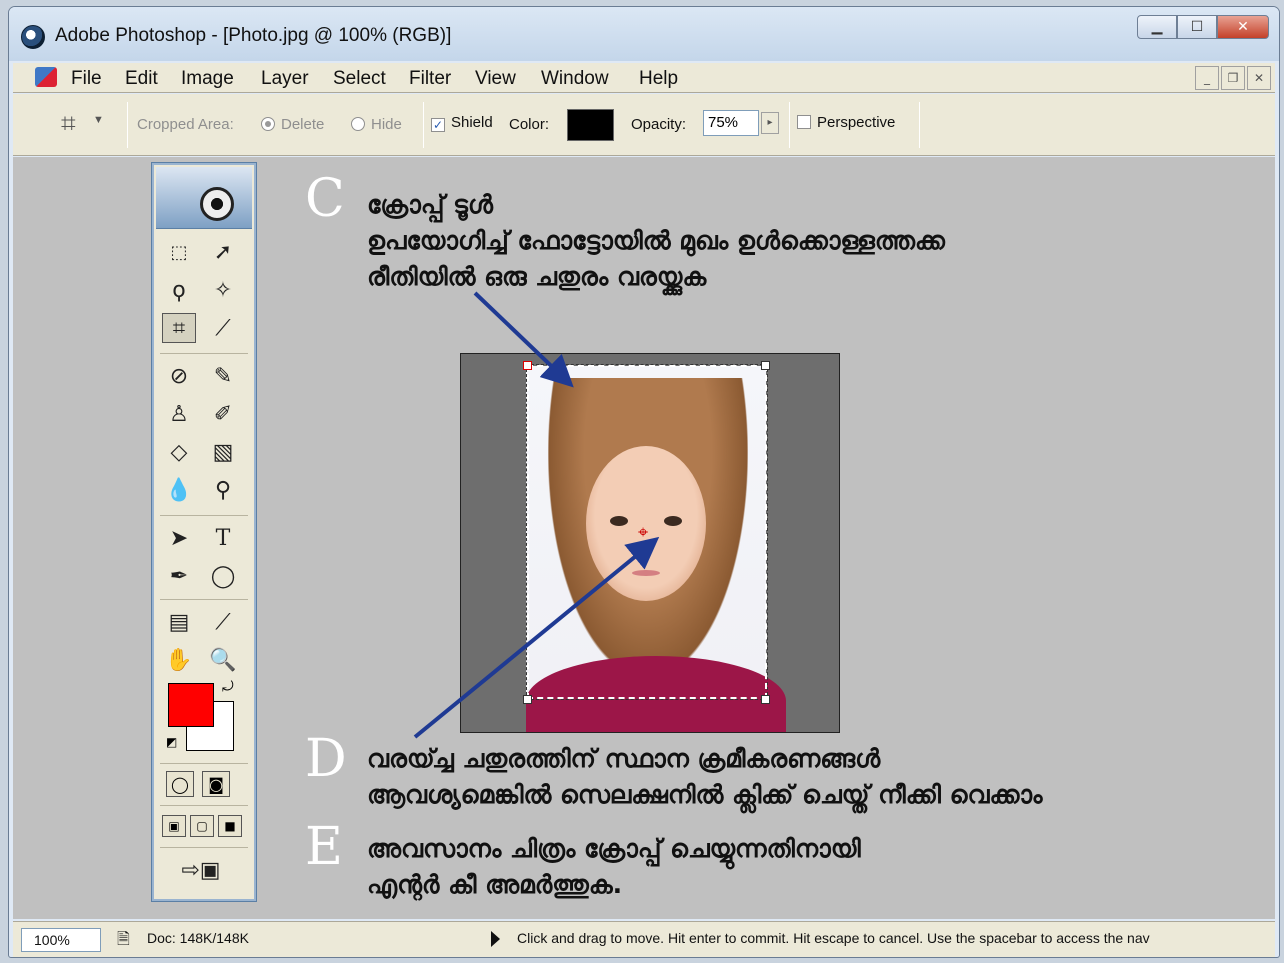 The image size is (1284, 963). Describe the element at coordinates (1157, 27) in the screenshot. I see `minimize-button: ▁` at that location.